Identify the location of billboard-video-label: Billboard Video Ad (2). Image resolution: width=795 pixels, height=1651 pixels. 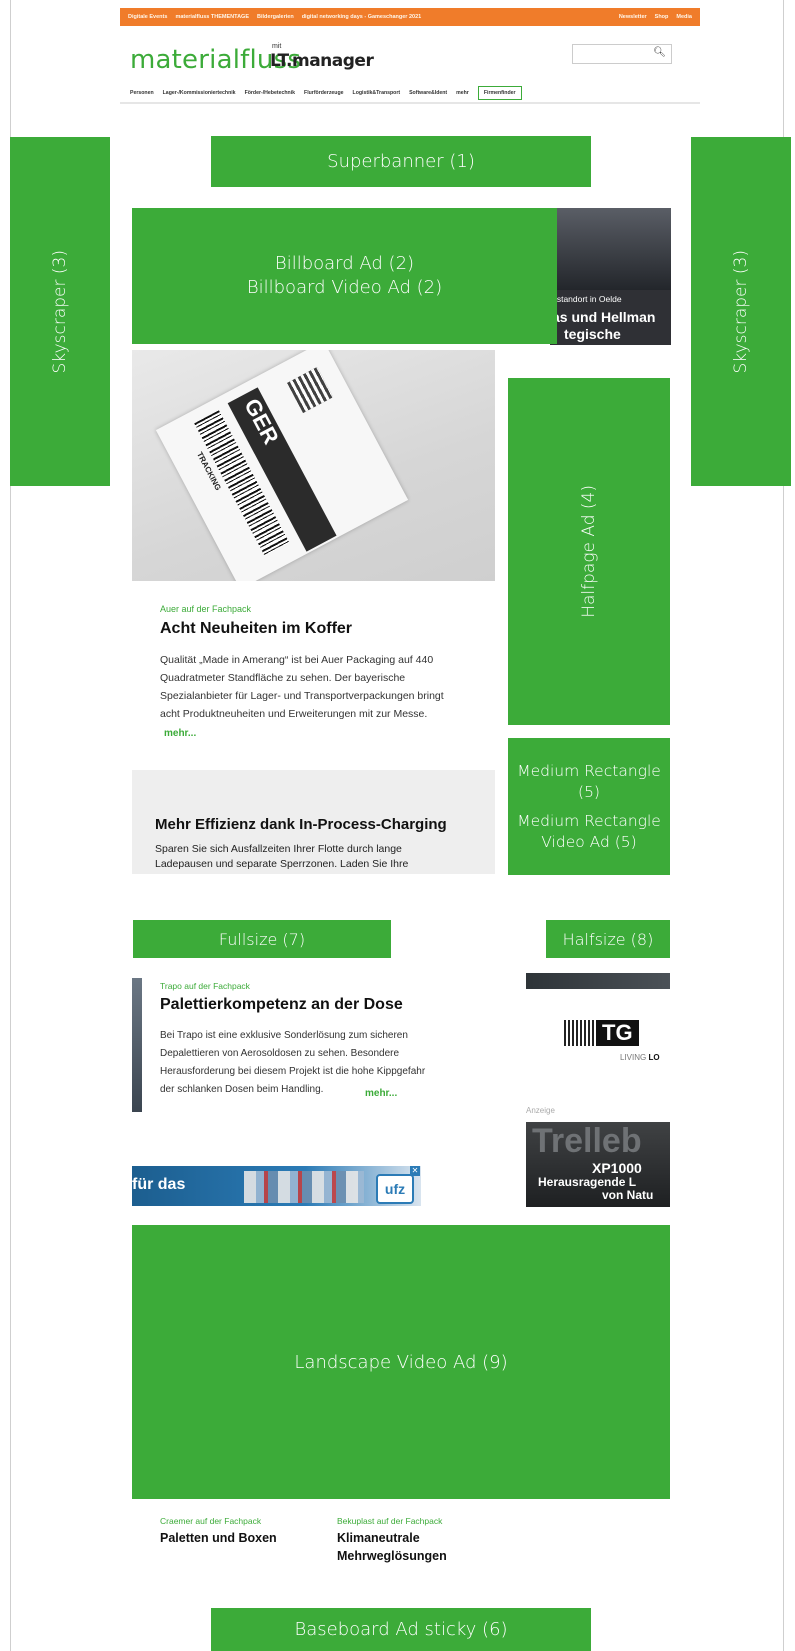
(344, 287).